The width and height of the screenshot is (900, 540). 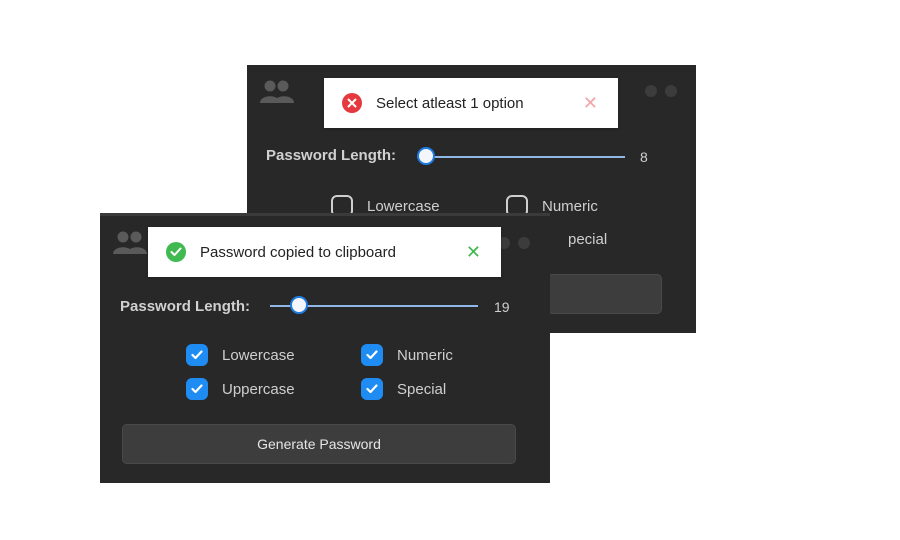 I want to click on option-numeric: Numeric, so click(x=407, y=355).